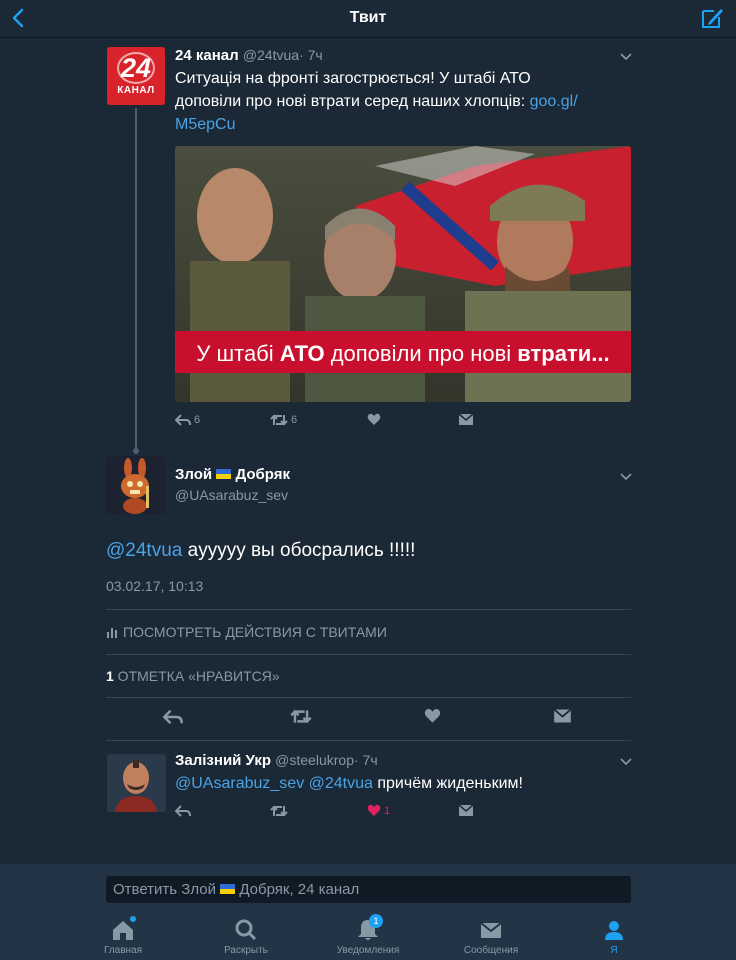 This screenshot has width=736, height=960. I want to click on avatar-24-kanal: 24 КАНАЛ, so click(136, 76).